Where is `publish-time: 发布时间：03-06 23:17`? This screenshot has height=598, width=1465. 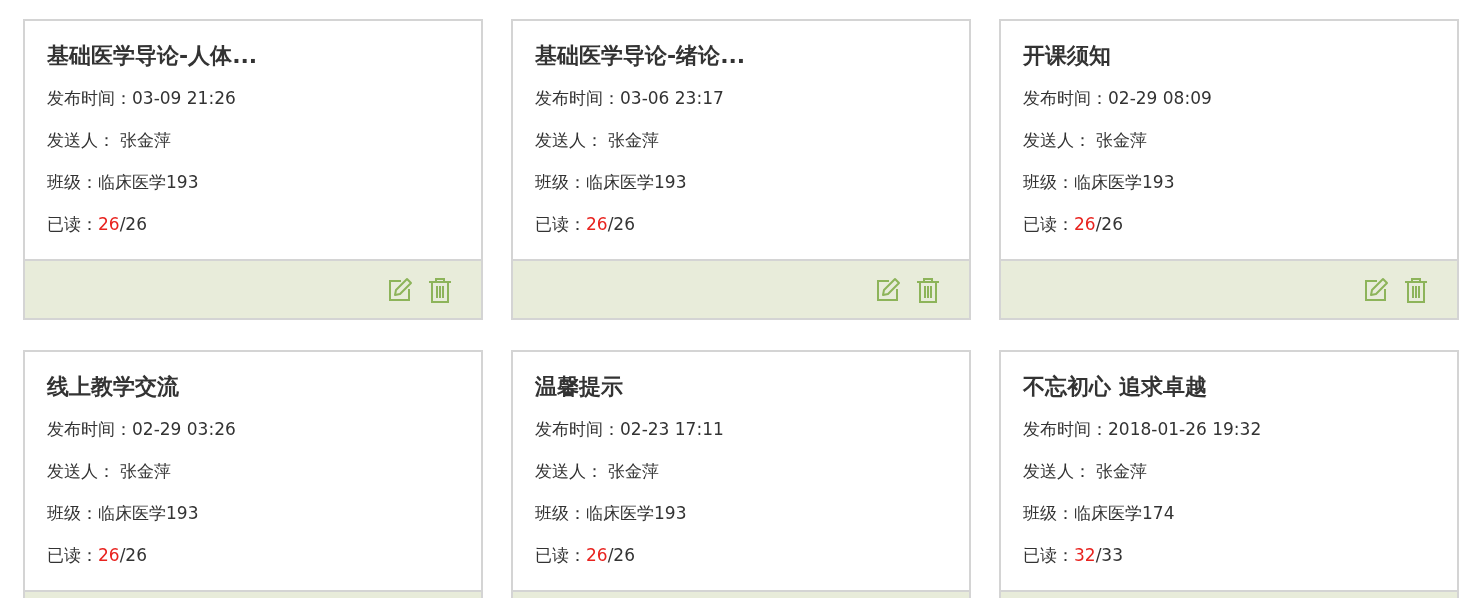
publish-time: 发布时间：03-06 23:17 is located at coordinates (630, 98).